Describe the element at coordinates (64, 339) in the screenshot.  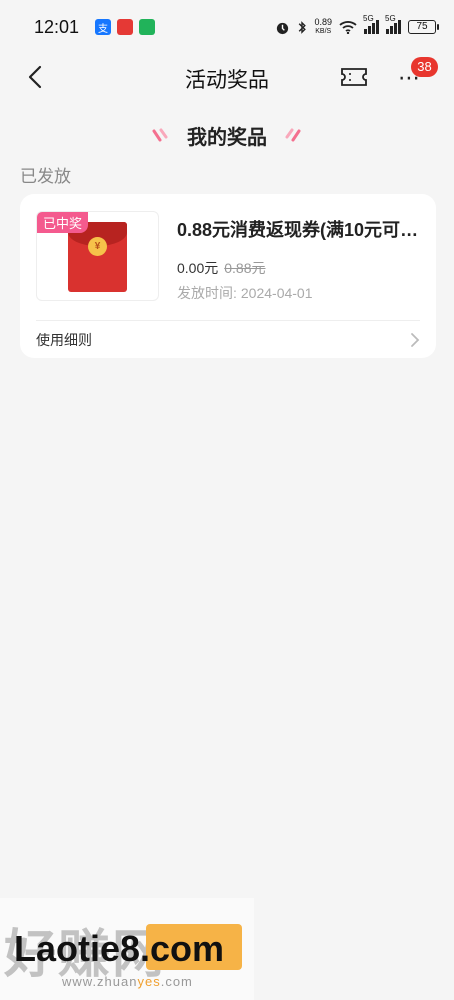
I see `usage-rules-label: 使用细则` at that location.